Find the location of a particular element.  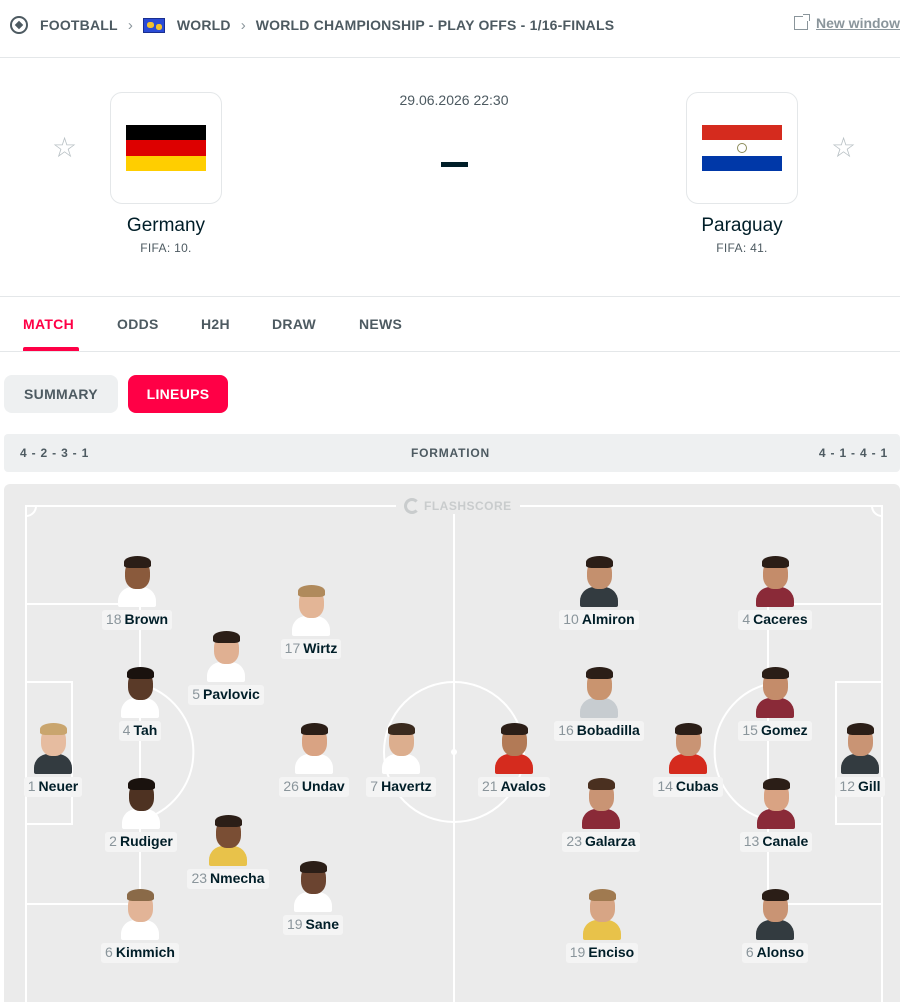

player-name: Alonso is located at coordinates (780, 952).